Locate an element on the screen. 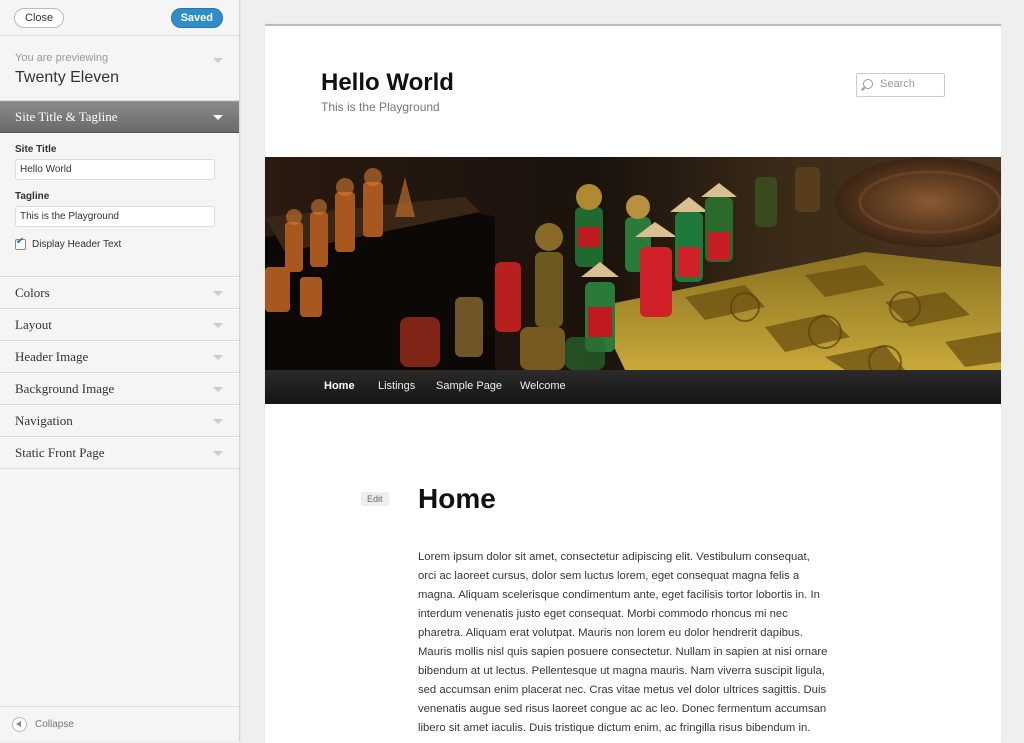  site-title-label: Site Title is located at coordinates (36, 149).